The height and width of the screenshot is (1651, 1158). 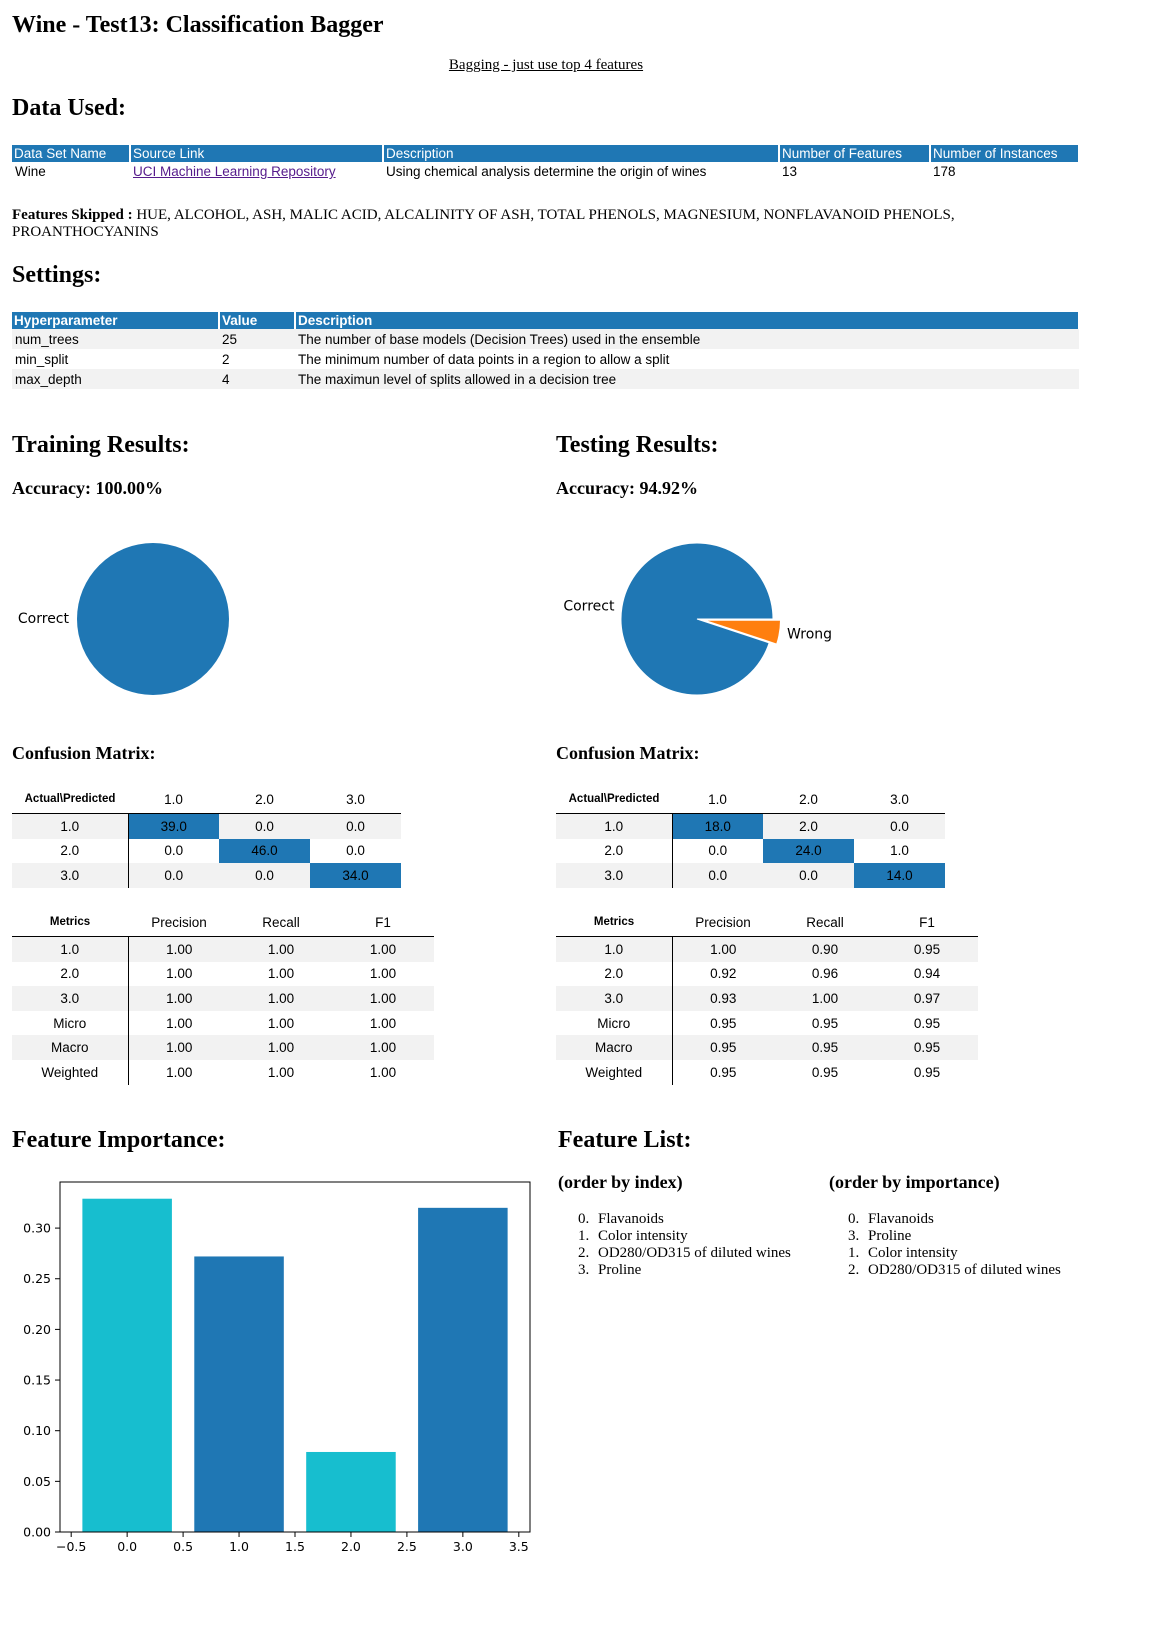 I want to click on training-confusion-heading: Confusion Matrix:, so click(x=84, y=753).